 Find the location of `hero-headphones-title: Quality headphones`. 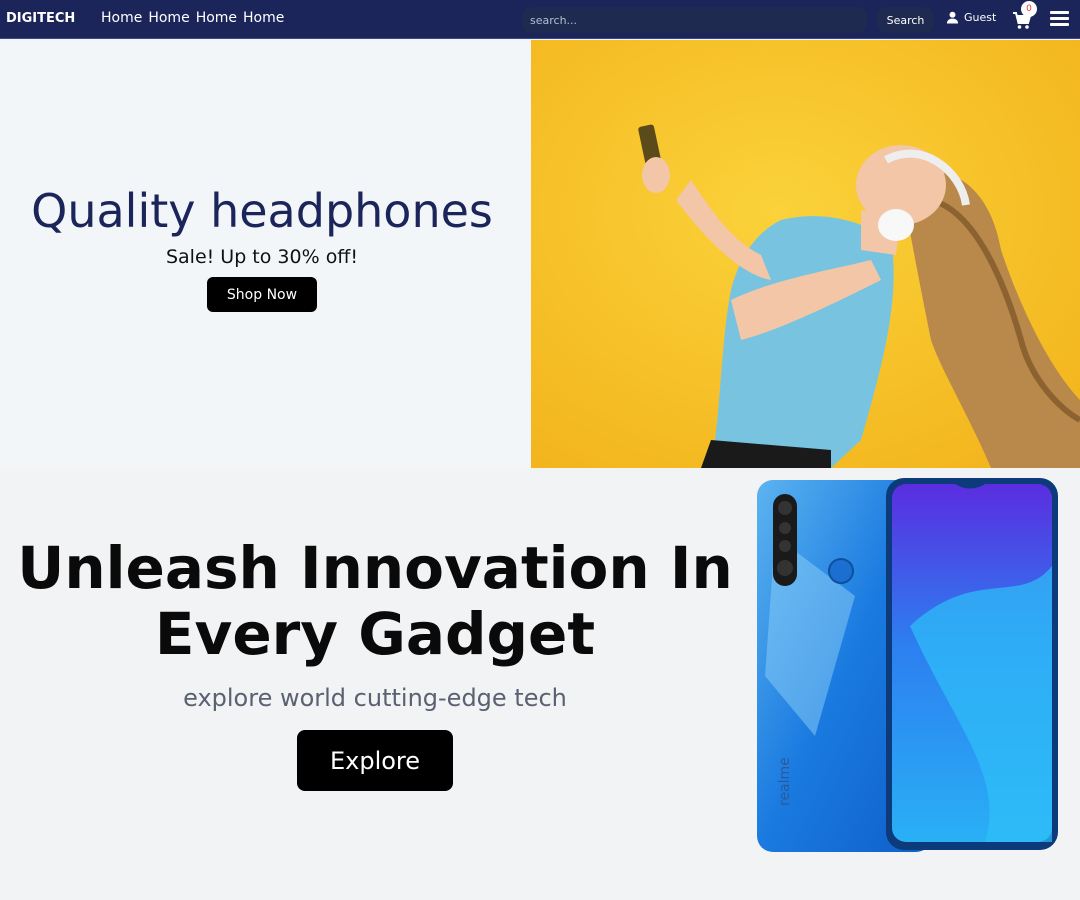

hero-headphones-title: Quality headphones is located at coordinates (262, 211).